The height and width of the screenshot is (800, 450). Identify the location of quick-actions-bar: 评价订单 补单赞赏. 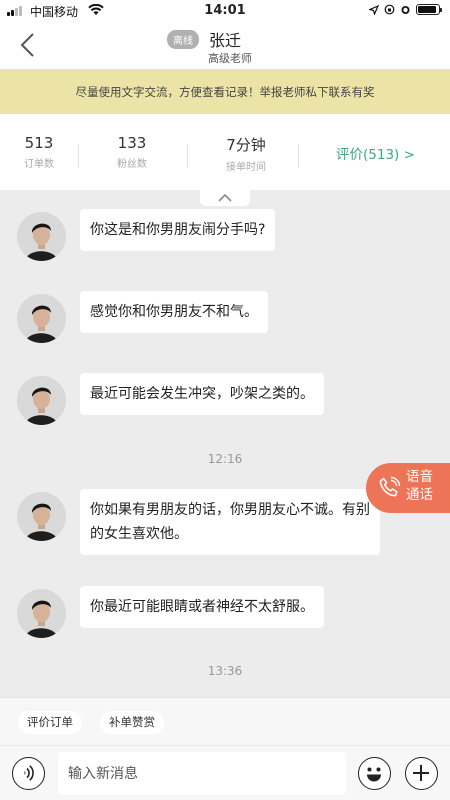
(225, 721).